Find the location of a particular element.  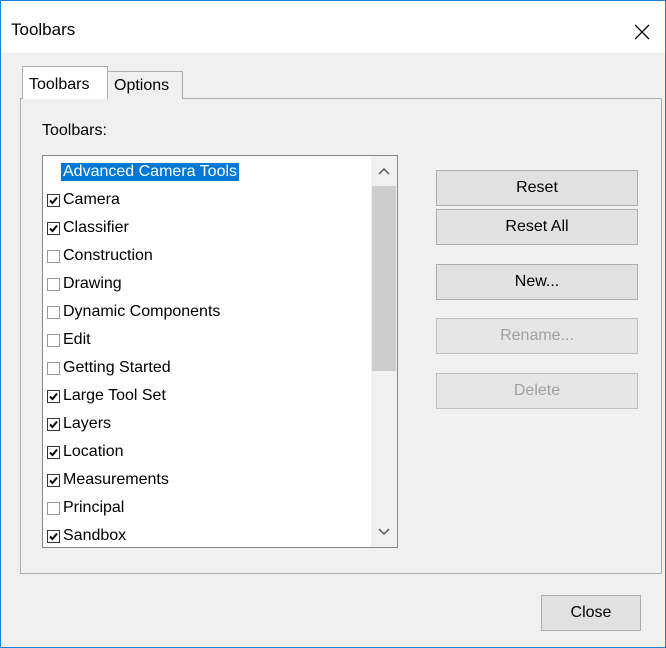

reset-all-button: Reset All is located at coordinates (537, 227).